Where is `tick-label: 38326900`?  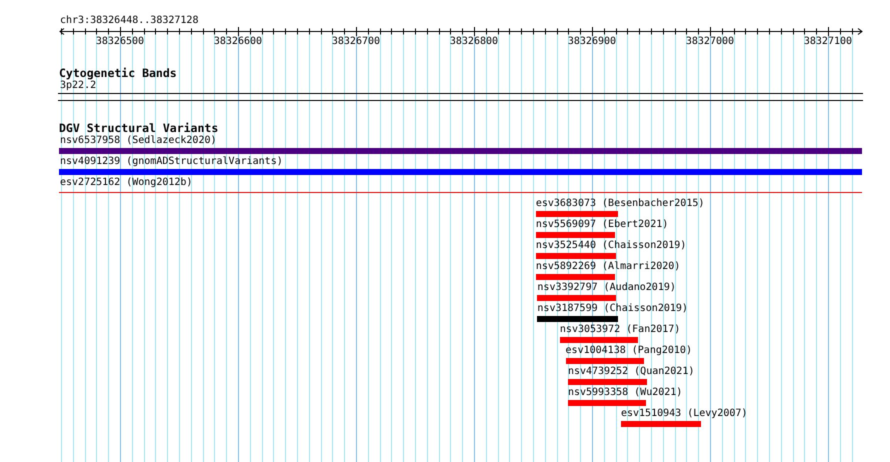
tick-label: 38326900 is located at coordinates (592, 41).